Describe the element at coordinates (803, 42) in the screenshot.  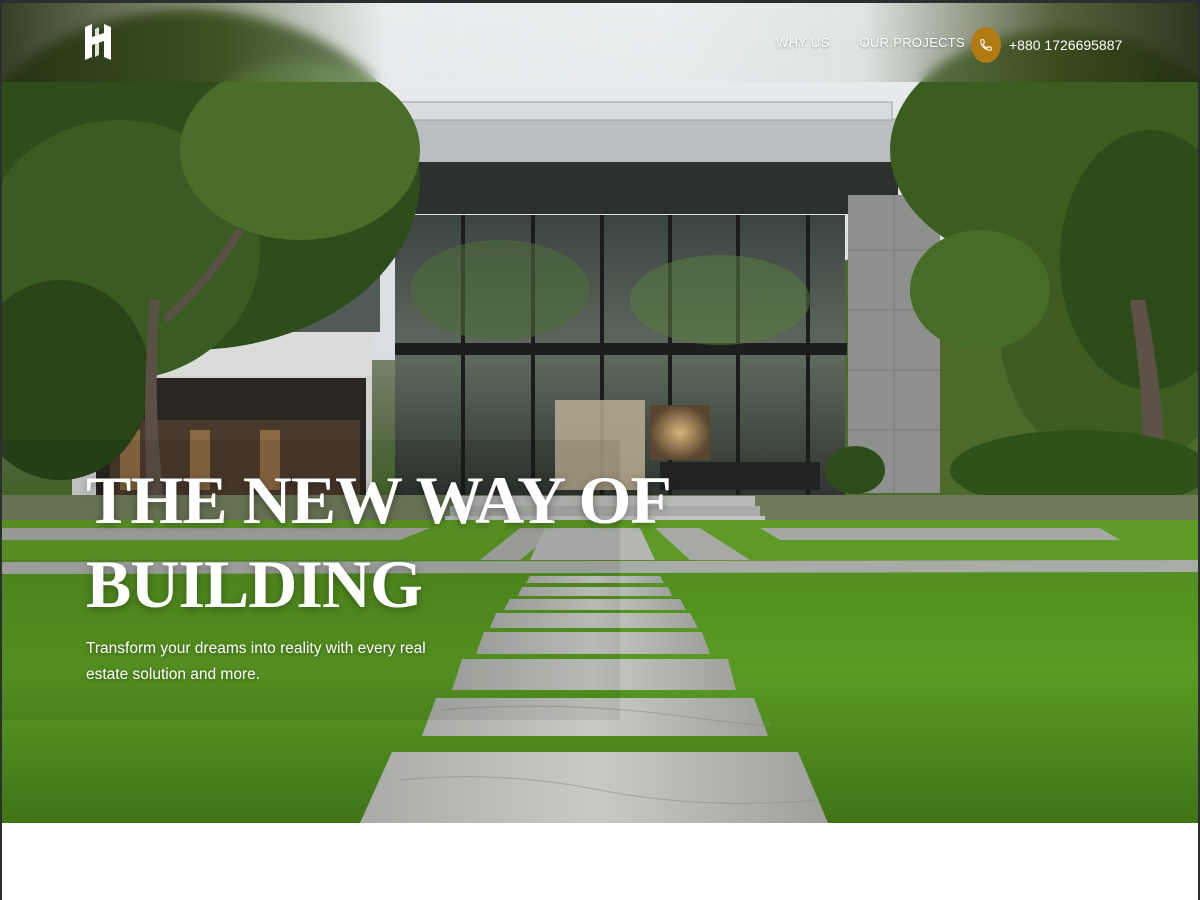
I see `nav-link-why-us: WHY US` at that location.